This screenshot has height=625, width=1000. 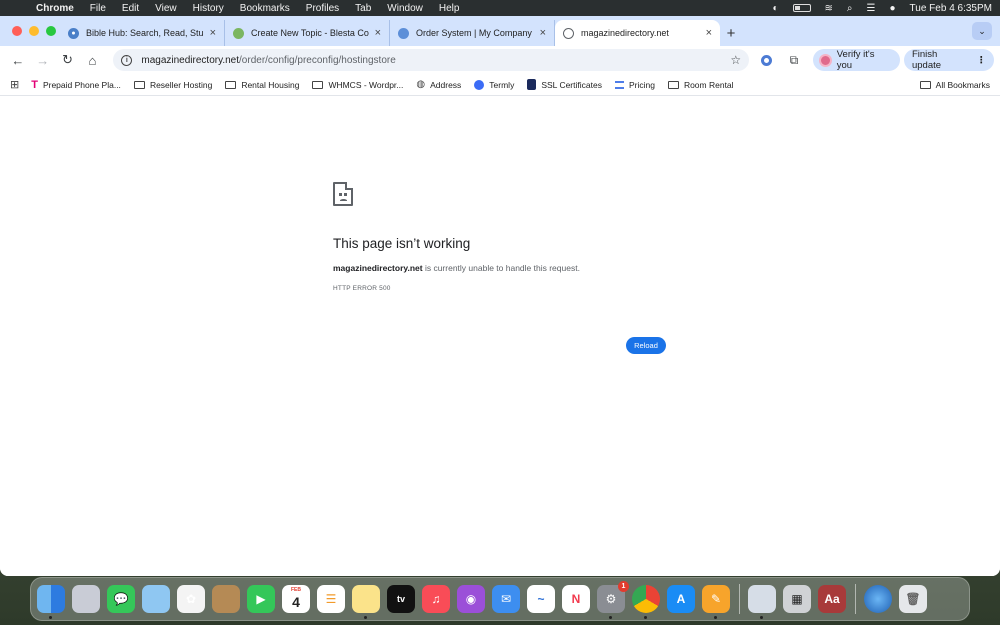 What do you see at coordinates (613, 600) in the screenshot?
I see `system-settings-icon: ⚙ 1` at bounding box center [613, 600].